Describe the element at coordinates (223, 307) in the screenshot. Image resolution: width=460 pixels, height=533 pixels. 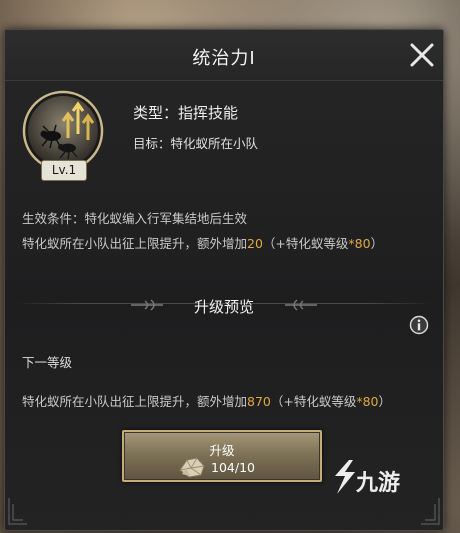
I see `upgrade-preview-title: 升级预览` at that location.